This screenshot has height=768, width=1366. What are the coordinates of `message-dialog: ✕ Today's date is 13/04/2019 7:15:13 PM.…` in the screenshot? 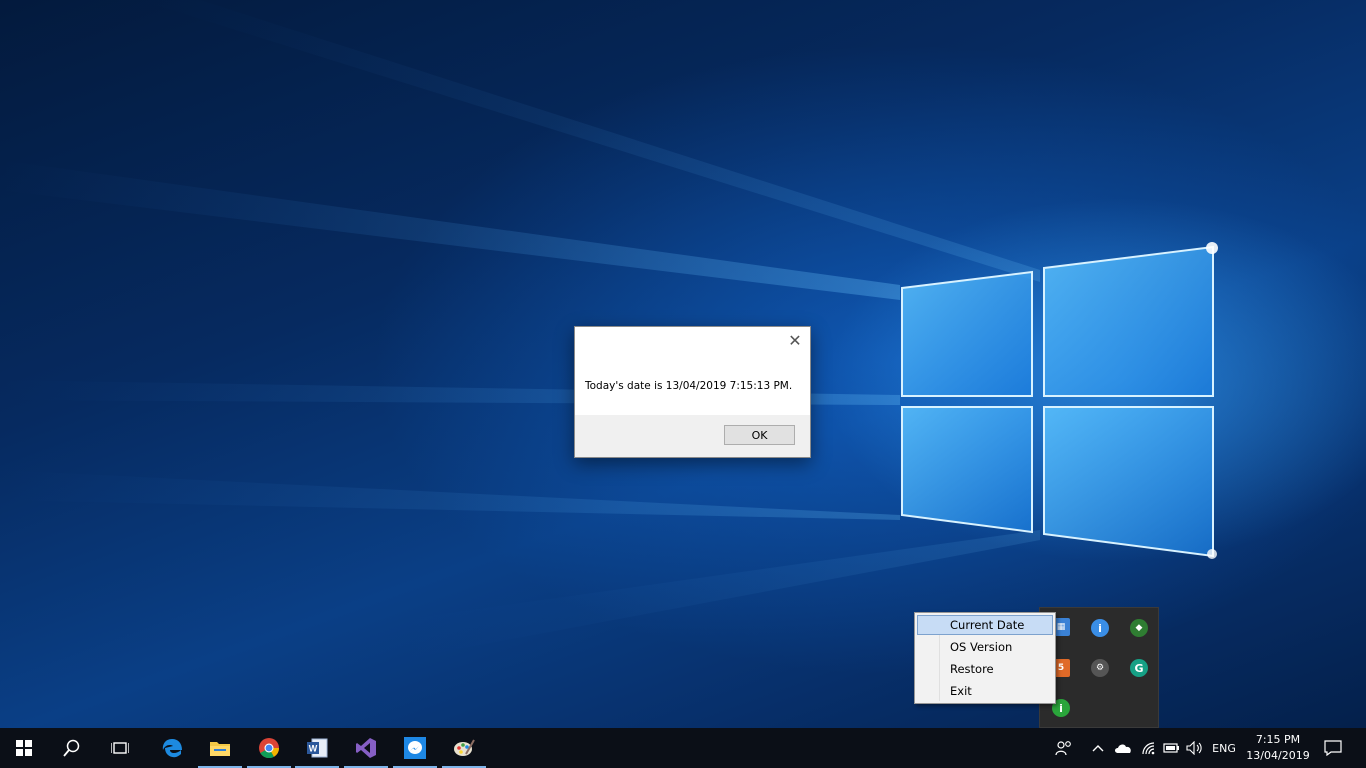 It's located at (692, 392).